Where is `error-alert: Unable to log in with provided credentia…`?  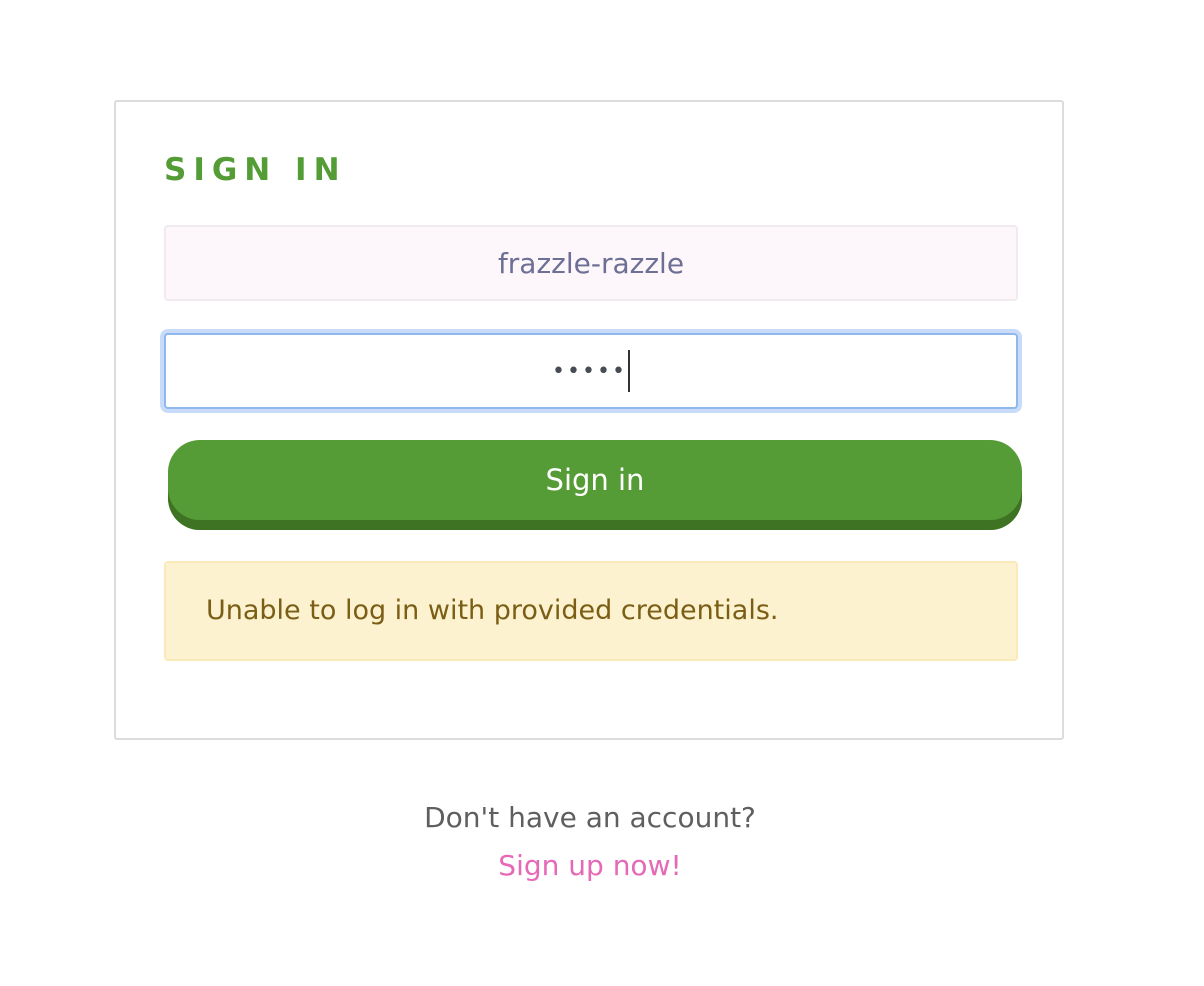
error-alert: Unable to log in with provided credentia… is located at coordinates (591, 611).